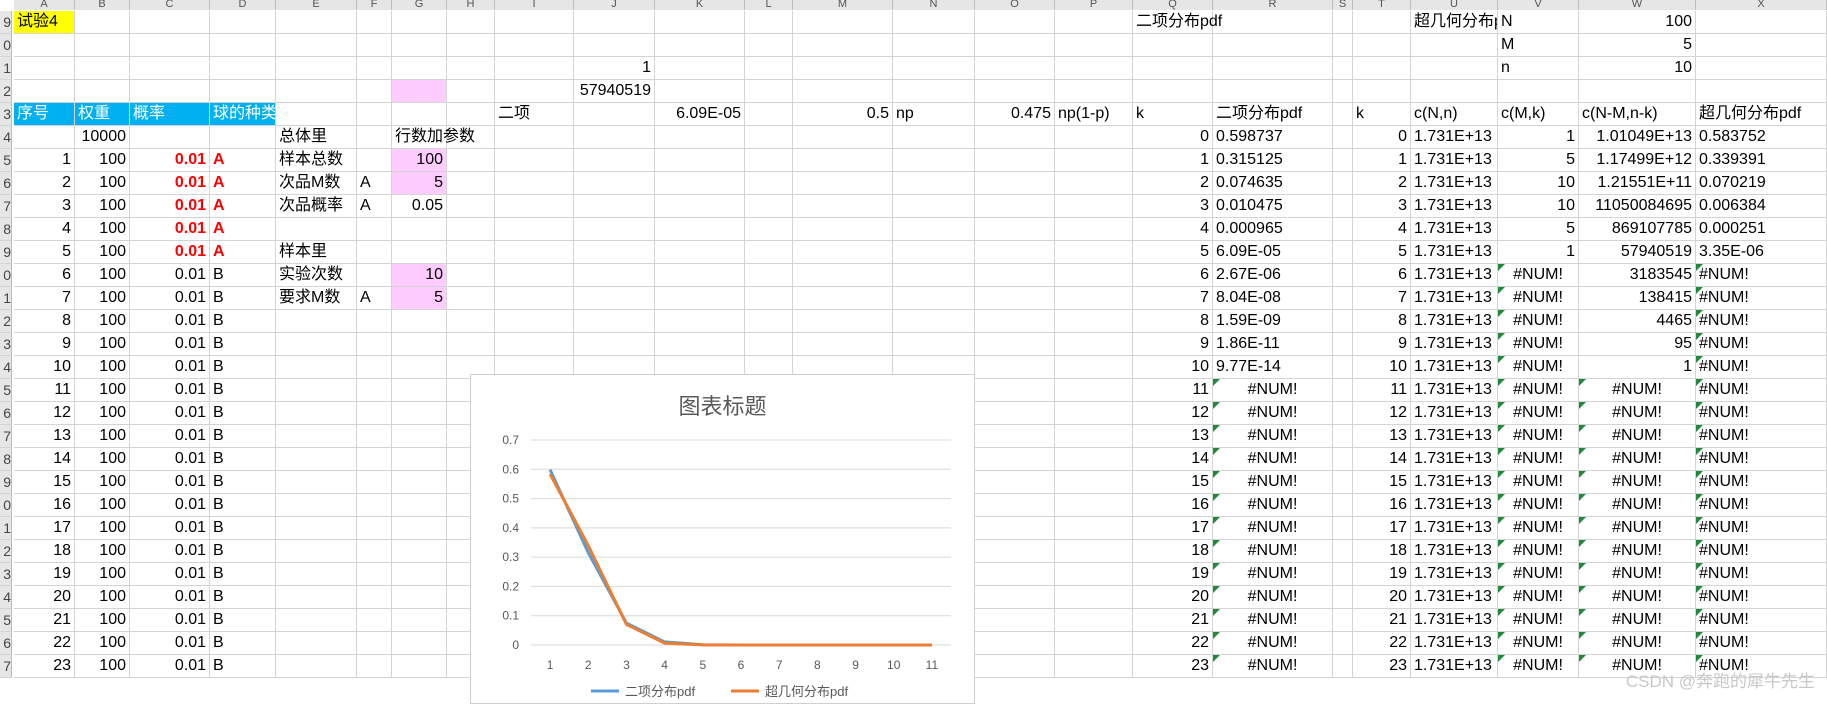 The image size is (1827, 705). I want to click on row-header: 3, so click(6, 344).